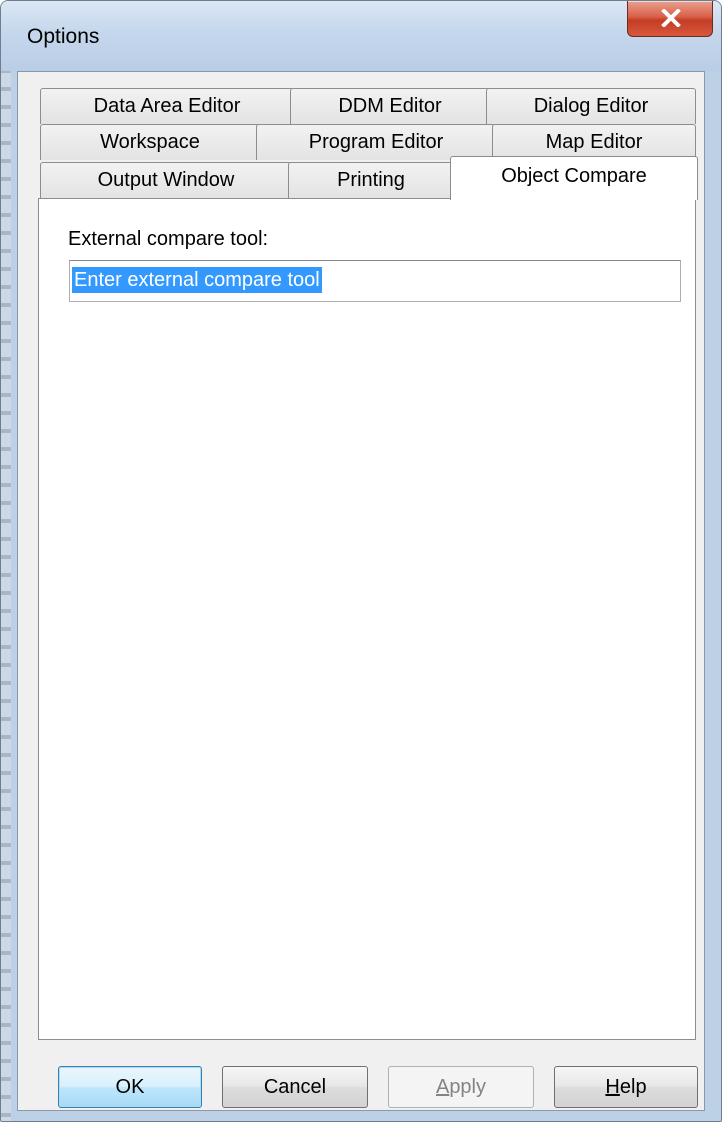 The height and width of the screenshot is (1122, 722). I want to click on tab-map-editor: Map Editor, so click(594, 142).